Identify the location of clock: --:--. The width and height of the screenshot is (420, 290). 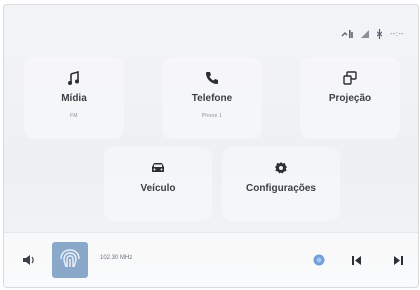
(397, 34).